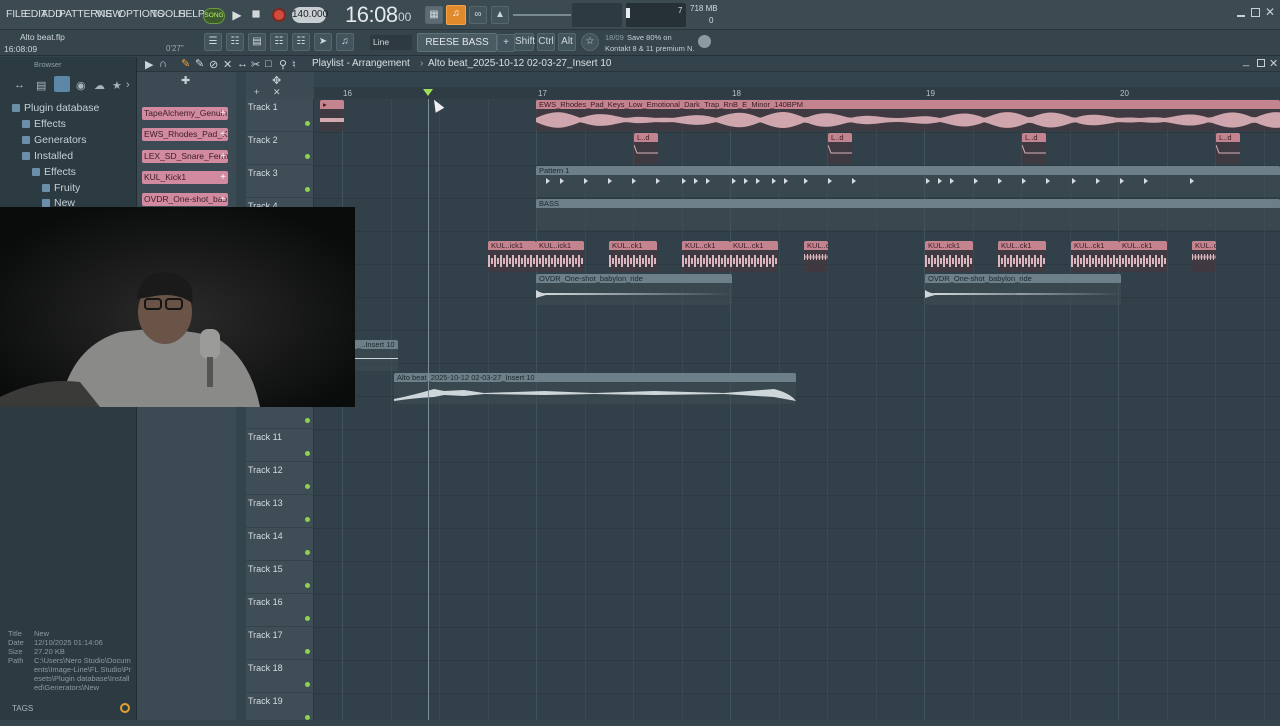 Image resolution: width=1280 pixels, height=726 pixels. What do you see at coordinates (279, 15) in the screenshot?
I see `record-button` at bounding box center [279, 15].